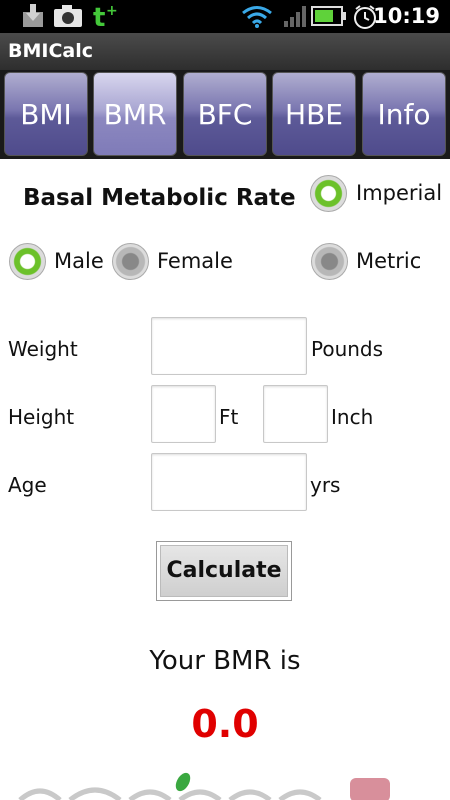  I want to click on age-label: Age, so click(27, 485).